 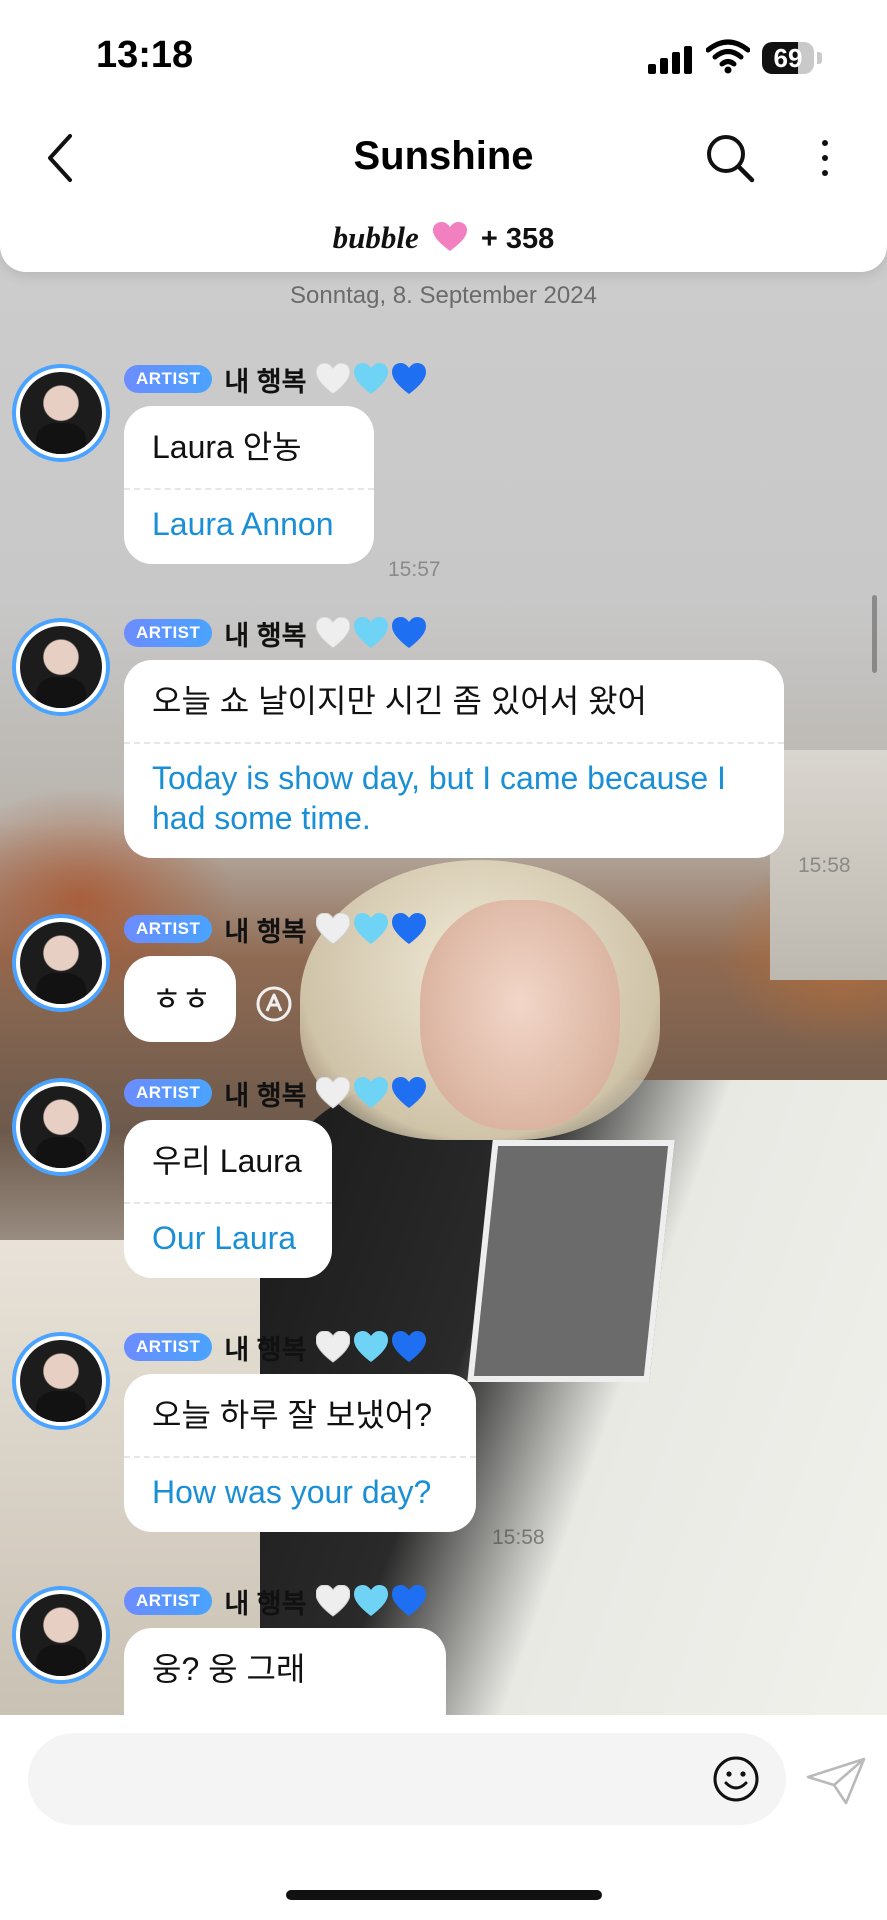 What do you see at coordinates (407, 1779) in the screenshot?
I see `message-input` at bounding box center [407, 1779].